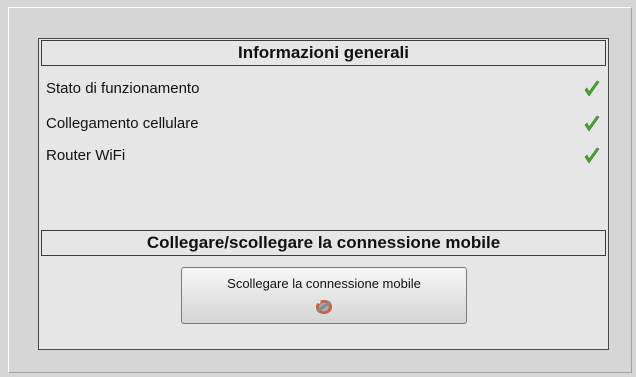  Describe the element at coordinates (323, 125) in the screenshot. I see `status-row-cellular: Collegamento cellulare` at that location.